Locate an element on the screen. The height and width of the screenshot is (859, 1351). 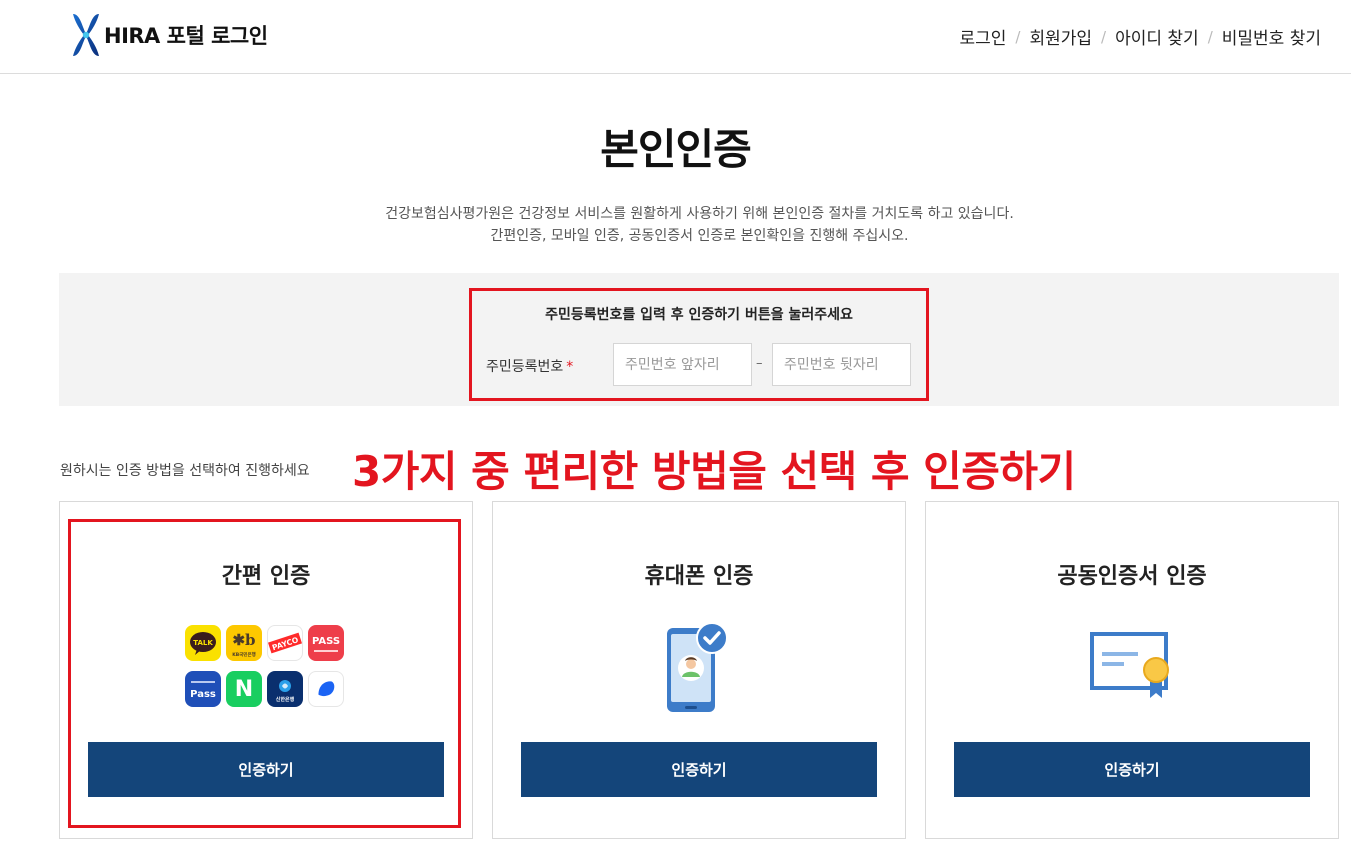
required-mark: * is located at coordinates (570, 367).